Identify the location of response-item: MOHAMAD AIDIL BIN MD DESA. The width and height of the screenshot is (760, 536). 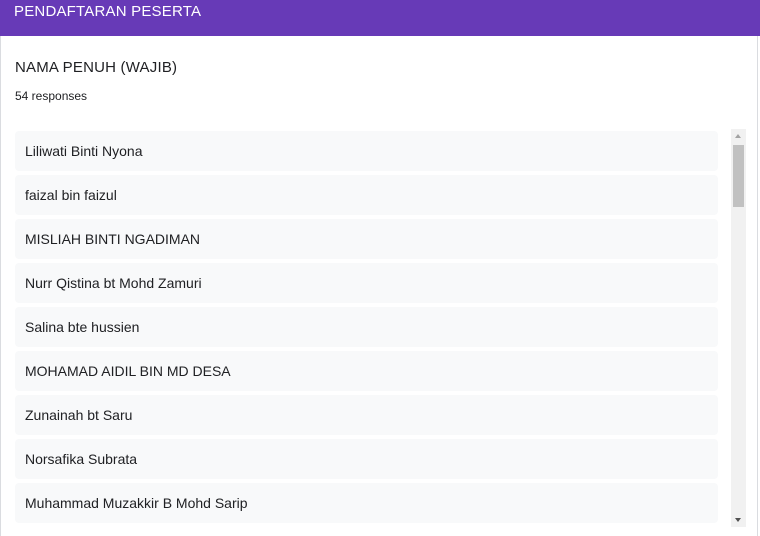
(366, 371).